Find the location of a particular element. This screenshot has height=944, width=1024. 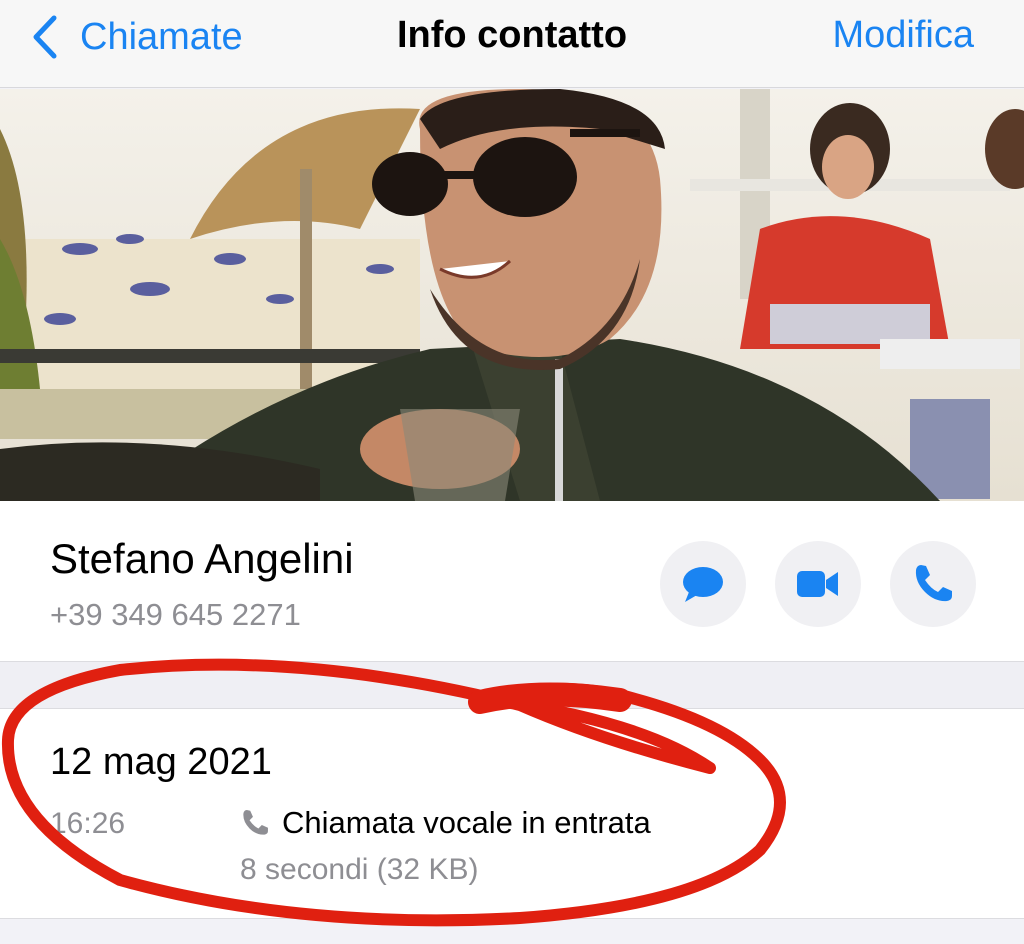

section-separator is located at coordinates (512, 685).